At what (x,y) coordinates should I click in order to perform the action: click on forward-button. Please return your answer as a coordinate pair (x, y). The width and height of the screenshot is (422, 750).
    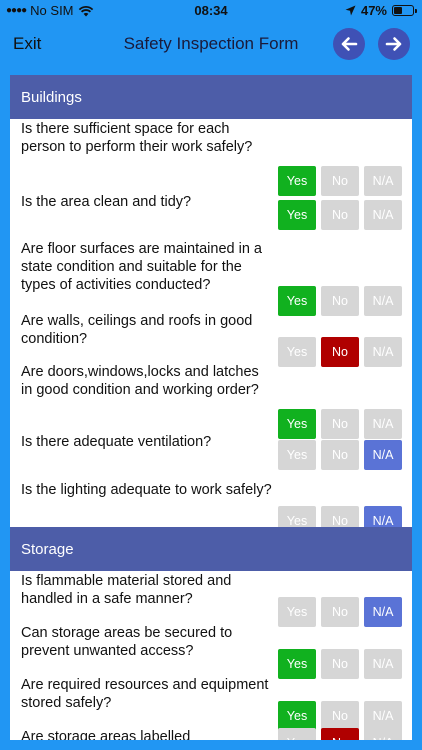
    Looking at the image, I should click on (394, 44).